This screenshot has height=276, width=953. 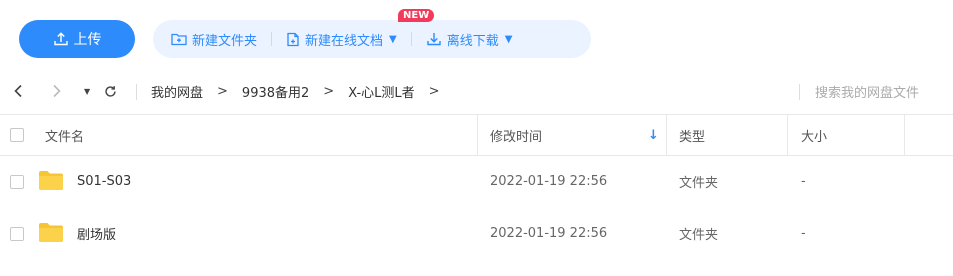 What do you see at coordinates (179, 39) in the screenshot?
I see `new-folder-icon` at bounding box center [179, 39].